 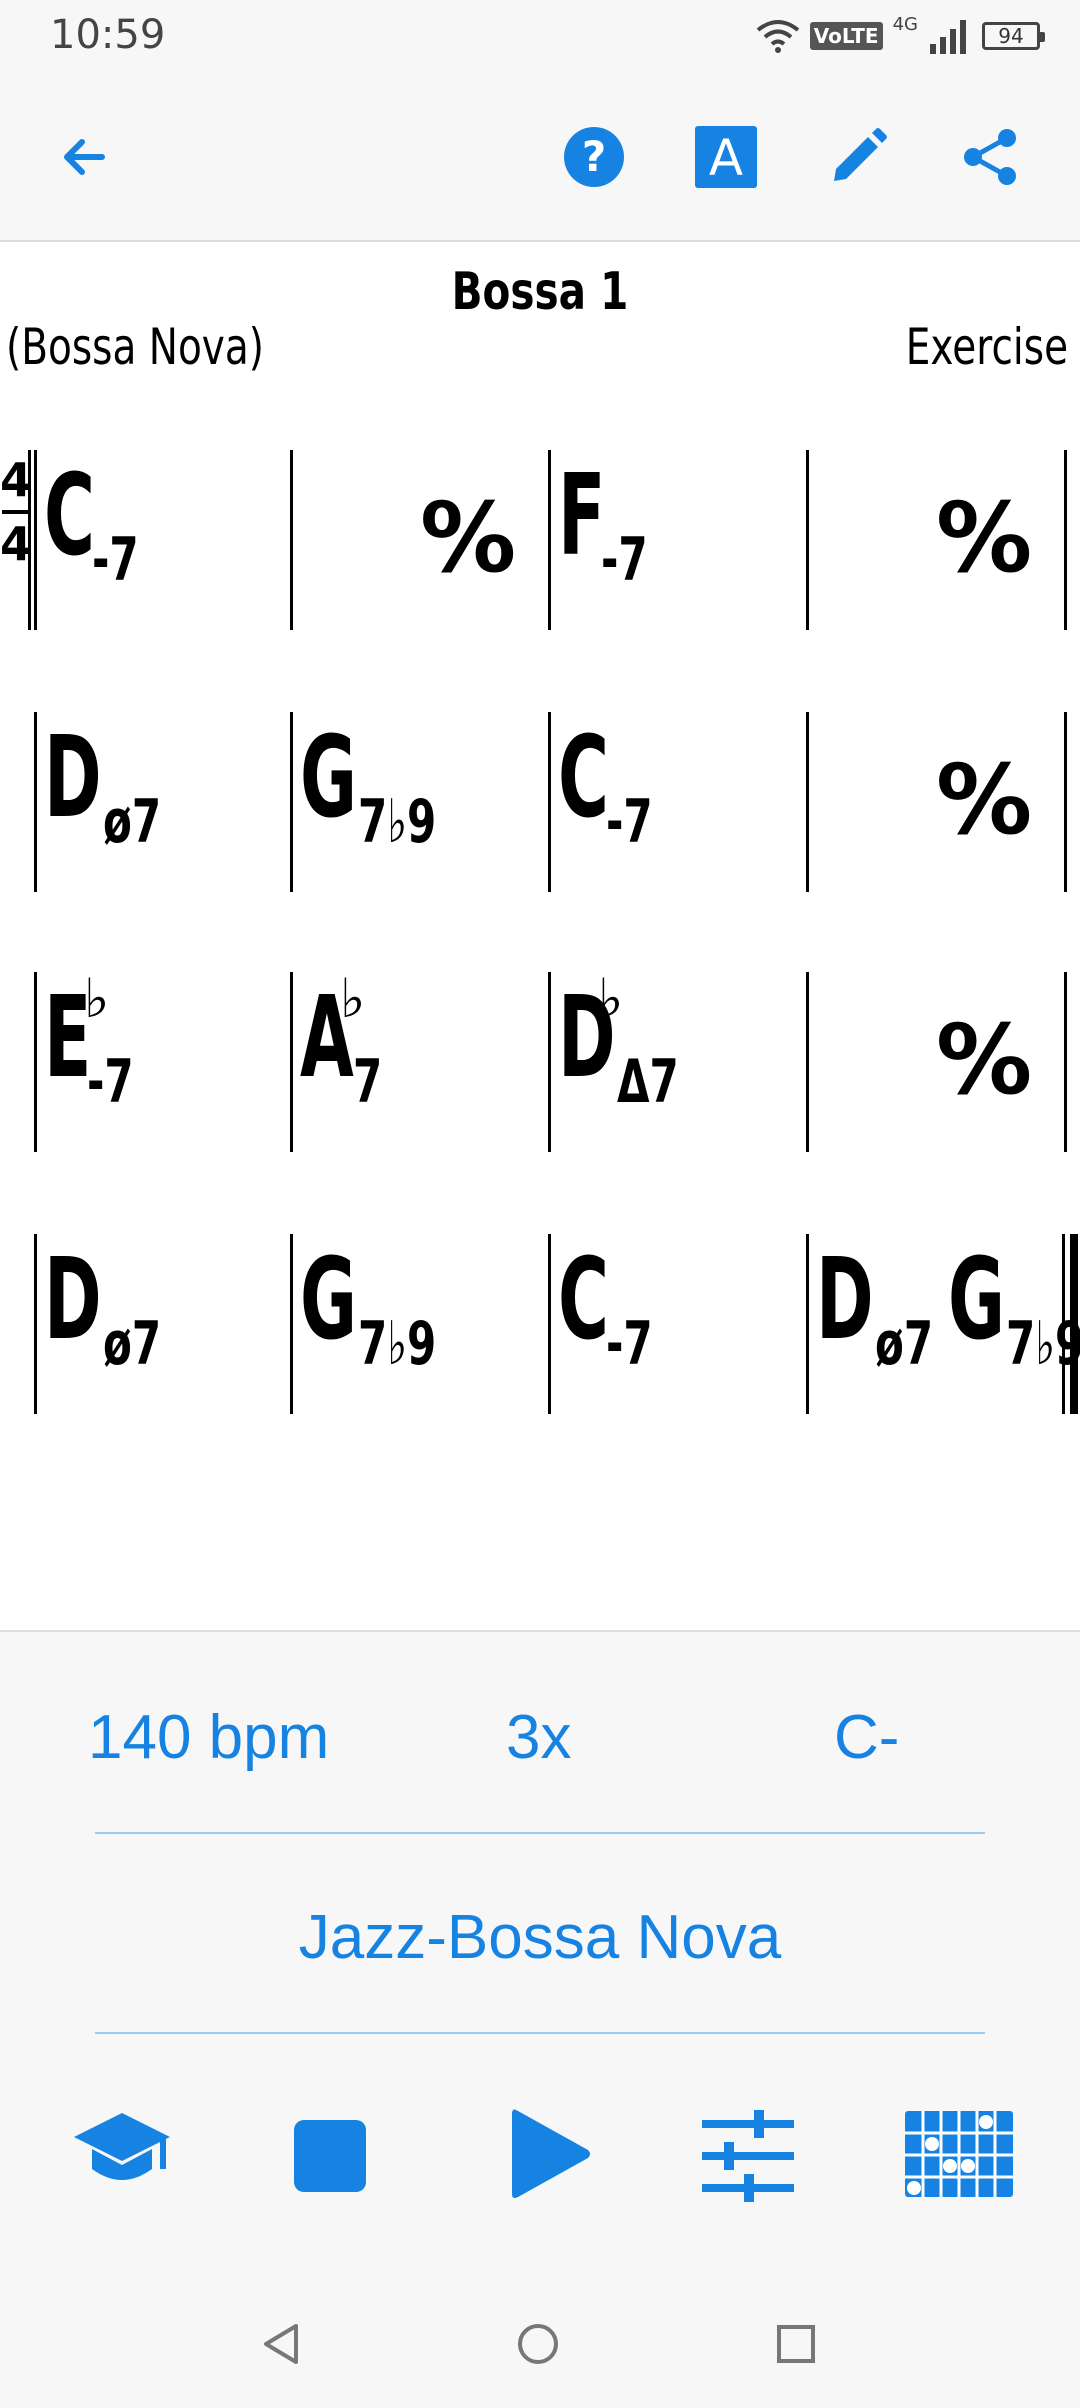 What do you see at coordinates (108, 35) in the screenshot?
I see `status-time: 10:59` at bounding box center [108, 35].